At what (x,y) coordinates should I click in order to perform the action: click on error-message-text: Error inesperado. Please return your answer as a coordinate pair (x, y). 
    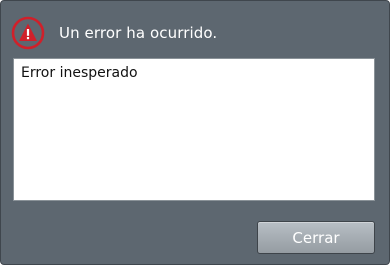
    Looking at the image, I should click on (79, 73).